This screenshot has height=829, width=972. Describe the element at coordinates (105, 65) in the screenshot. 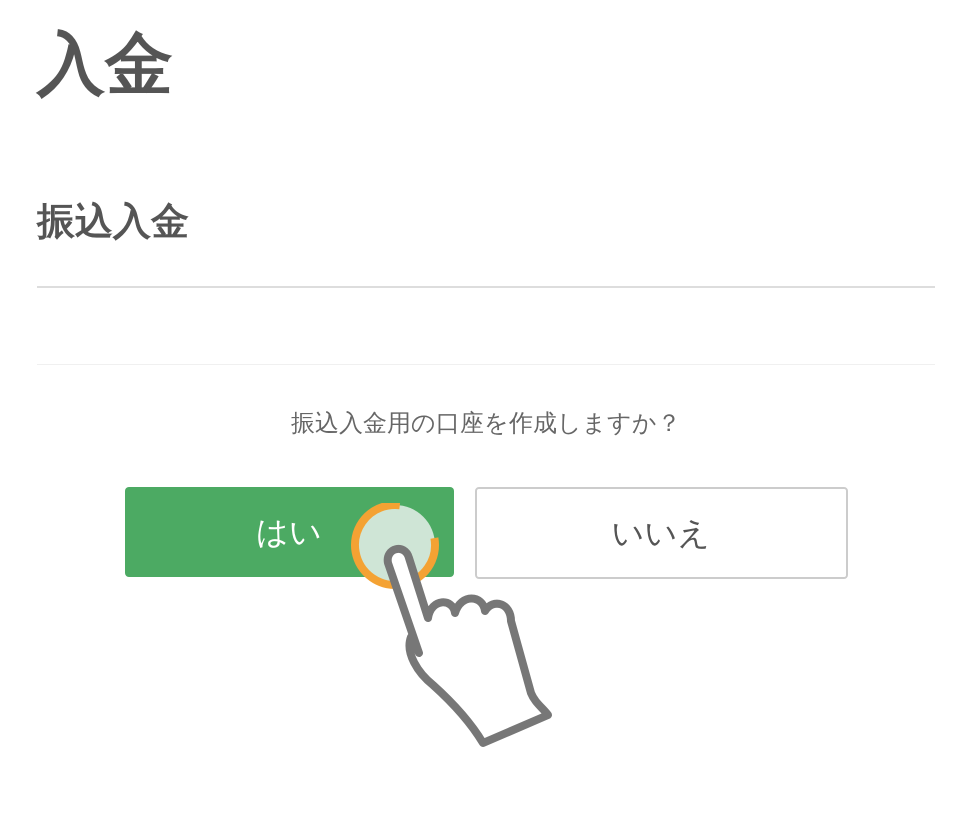

I see `page-title: 入金` at that location.